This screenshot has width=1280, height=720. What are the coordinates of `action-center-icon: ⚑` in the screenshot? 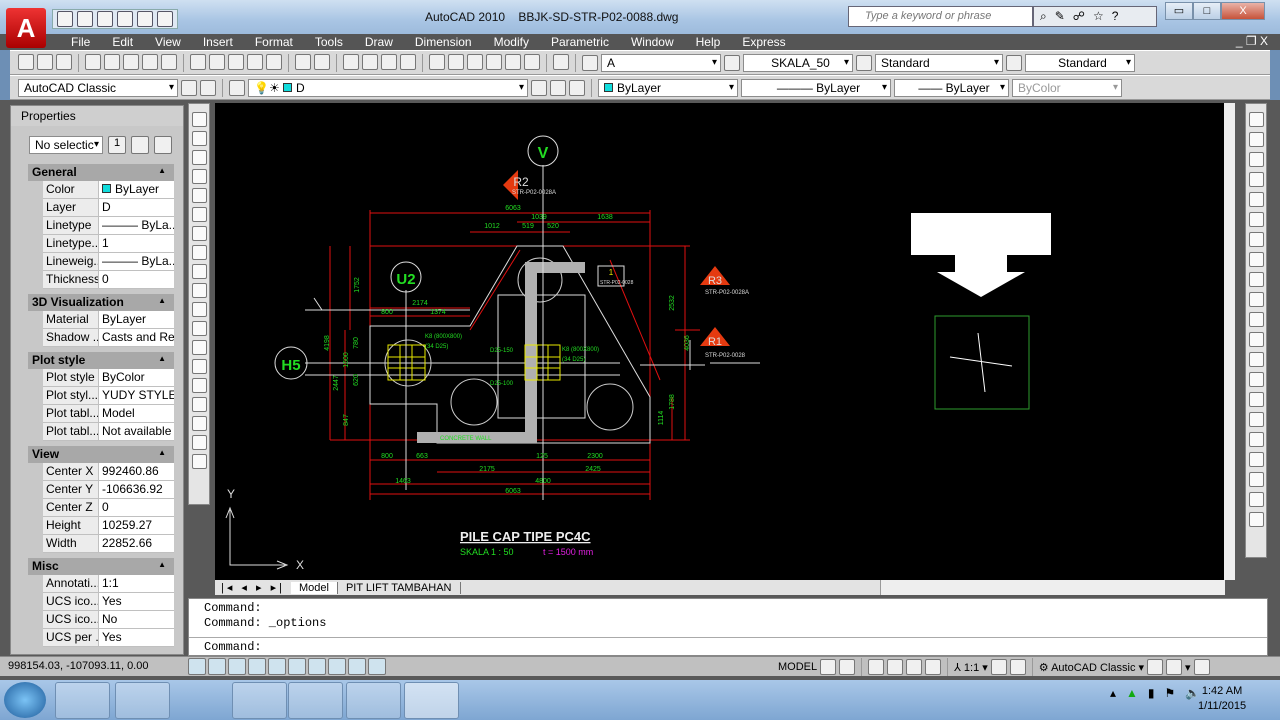 It's located at (1170, 693).